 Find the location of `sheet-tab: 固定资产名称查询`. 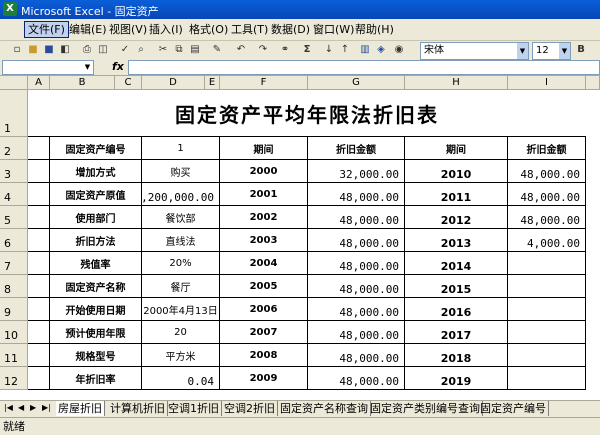

sheet-tab: 固定资产名称查询 is located at coordinates (324, 408).